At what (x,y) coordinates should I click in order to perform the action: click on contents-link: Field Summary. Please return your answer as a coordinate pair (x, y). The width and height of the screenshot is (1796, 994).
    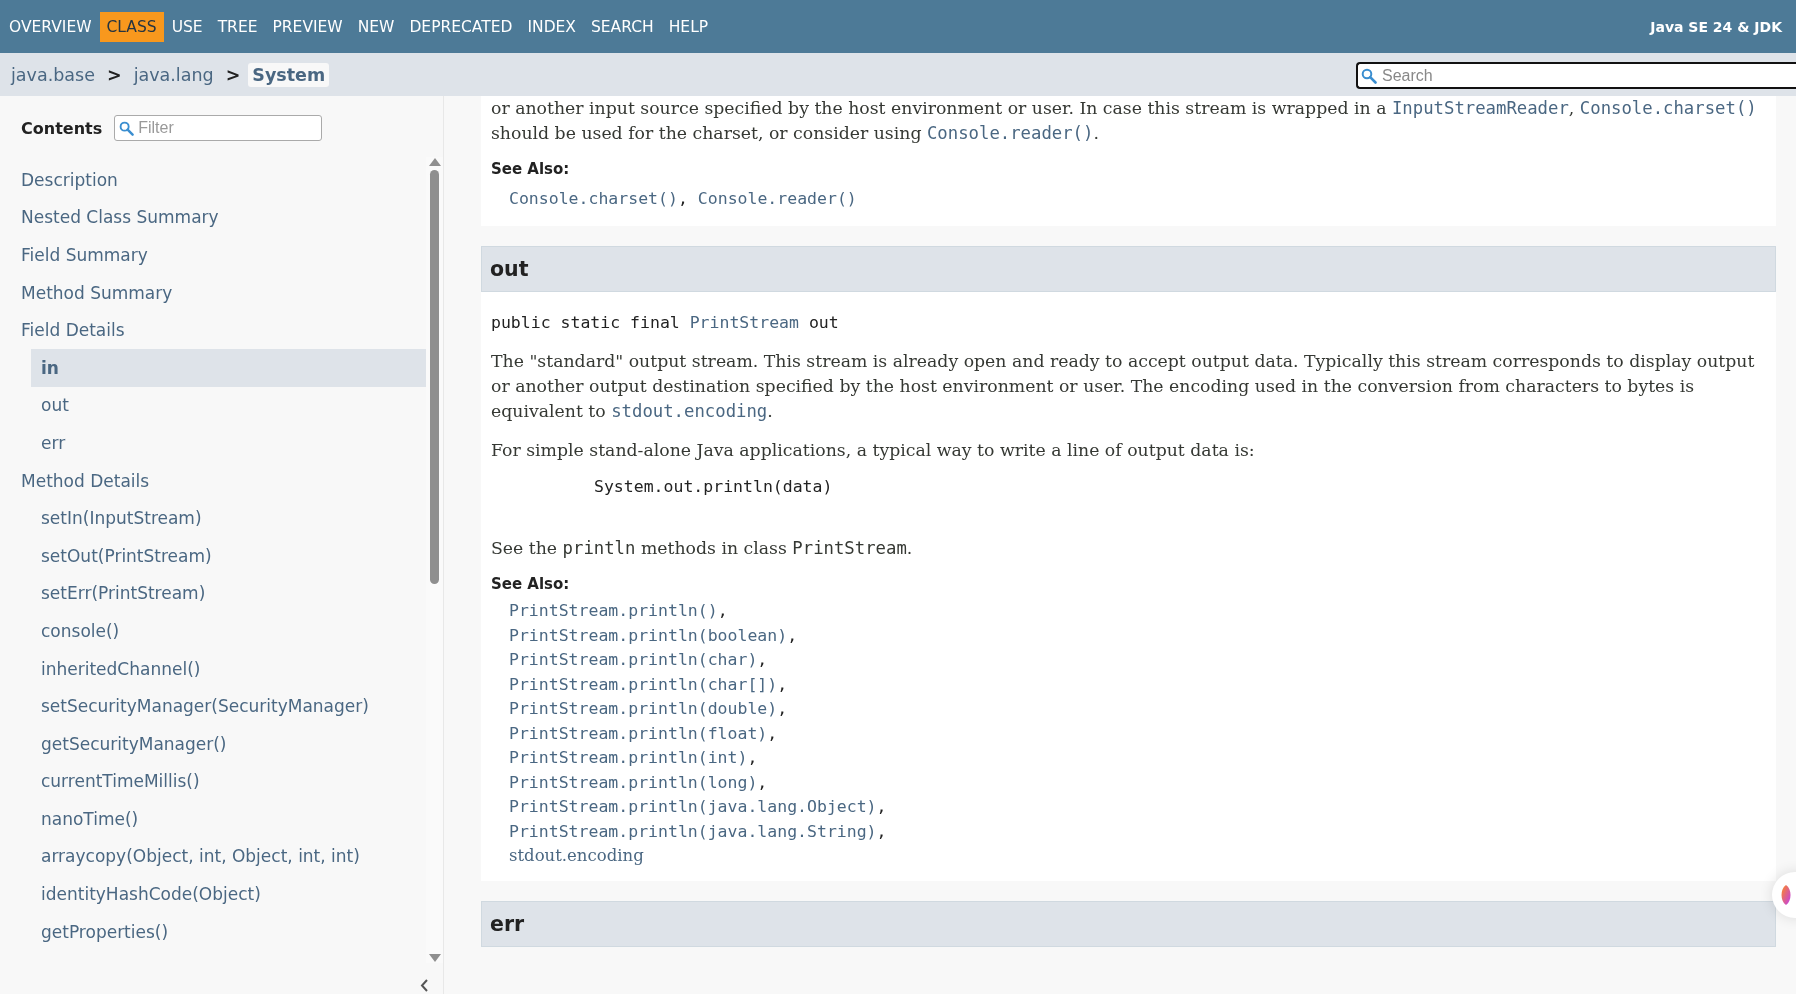
    Looking at the image, I should click on (213, 255).